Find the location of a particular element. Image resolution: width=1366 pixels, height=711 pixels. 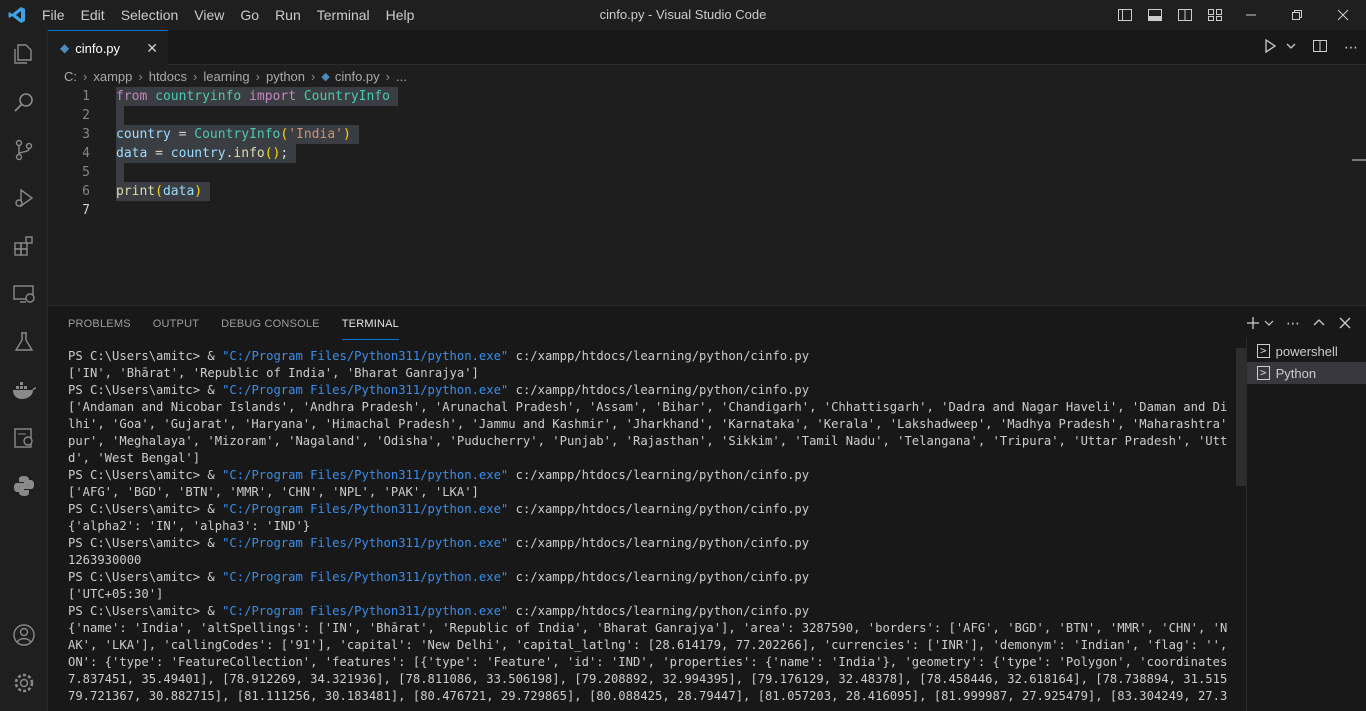

restore-icon is located at coordinates (1297, 15).